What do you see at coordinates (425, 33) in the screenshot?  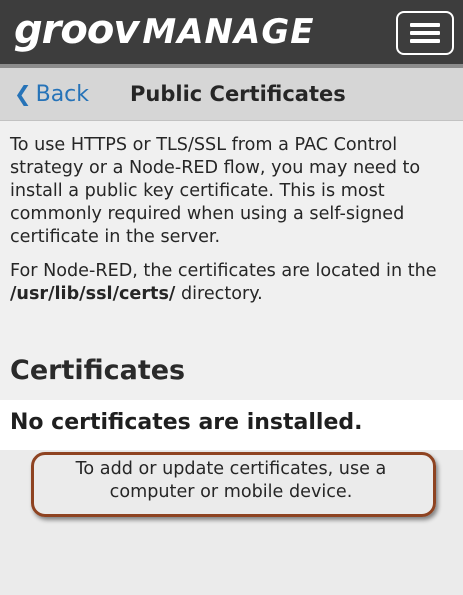 I see `hamburger-menu-icon` at bounding box center [425, 33].